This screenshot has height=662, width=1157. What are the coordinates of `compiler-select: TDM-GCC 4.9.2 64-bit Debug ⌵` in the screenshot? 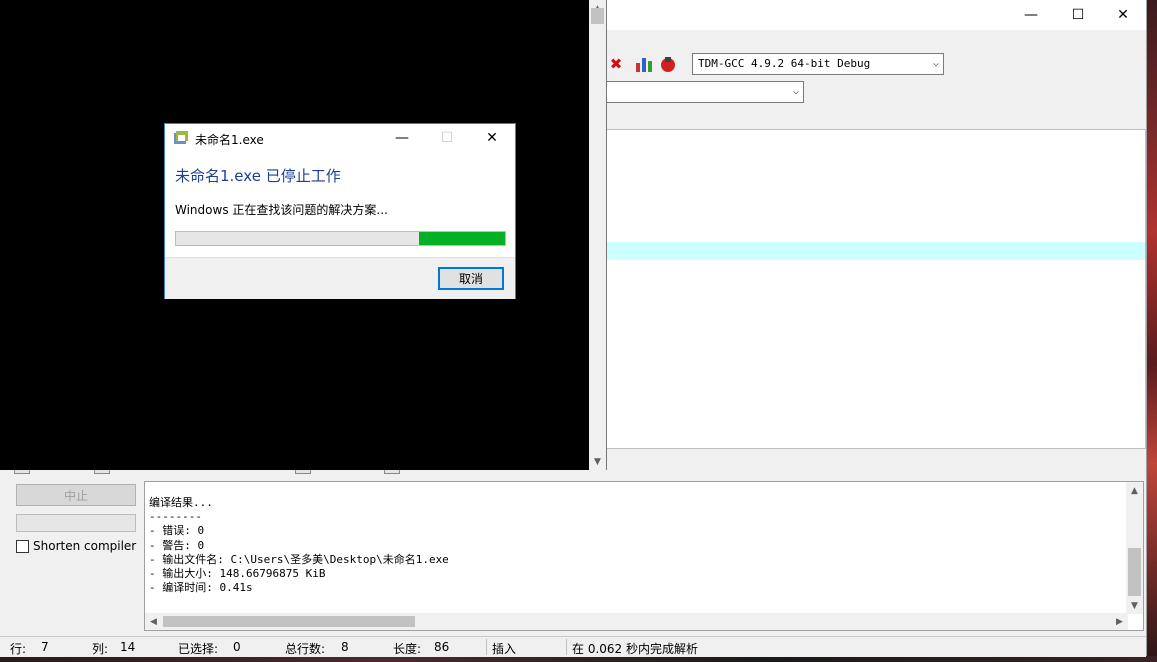 It's located at (818, 64).